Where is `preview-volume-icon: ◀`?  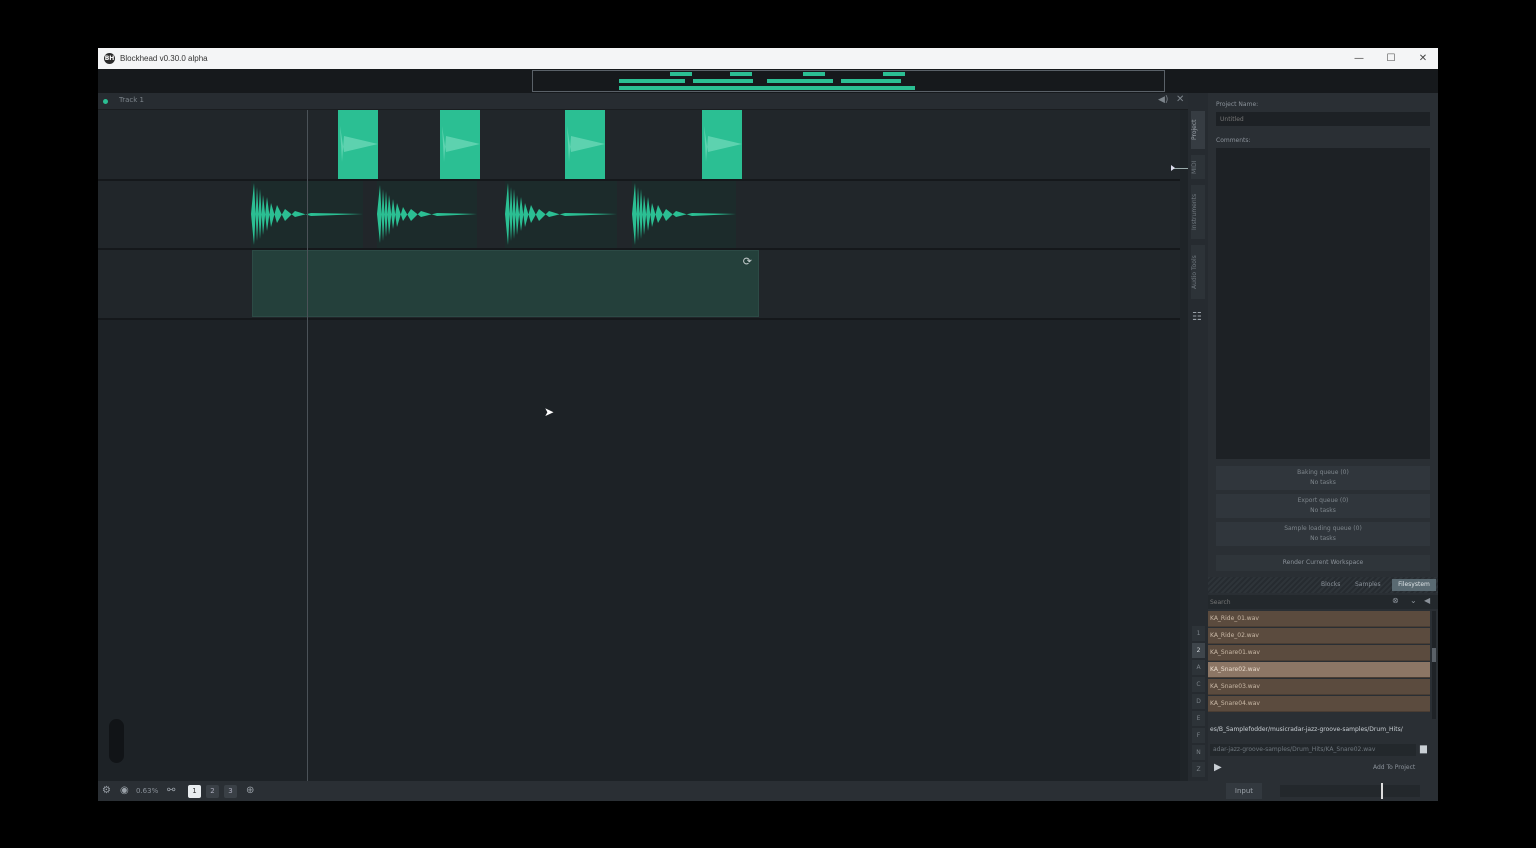 preview-volume-icon: ◀ is located at coordinates (1427, 600).